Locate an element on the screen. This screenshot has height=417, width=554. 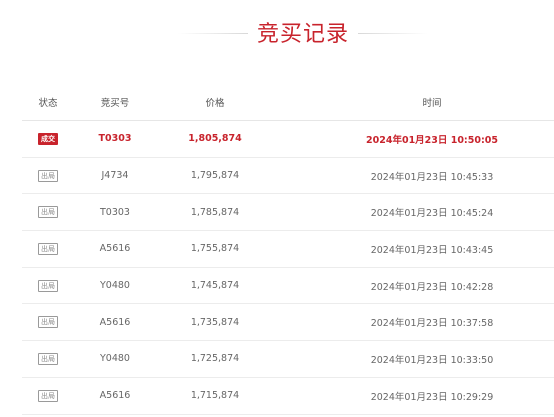
table-row: 出局 Y0480 1,725,874 2024年01月23日 10:33:50 is located at coordinates (288, 359).